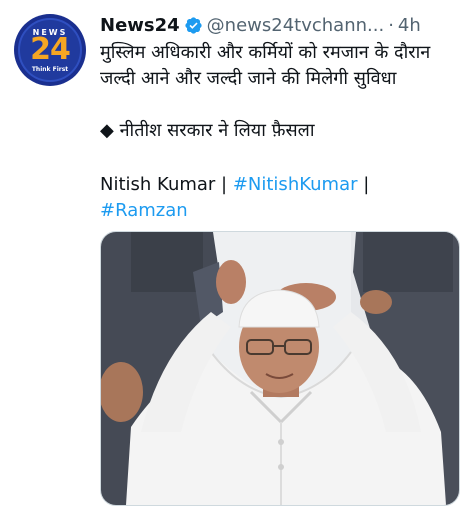  Describe the element at coordinates (193, 25) in the screenshot. I see `verified-badge-icon` at that location.